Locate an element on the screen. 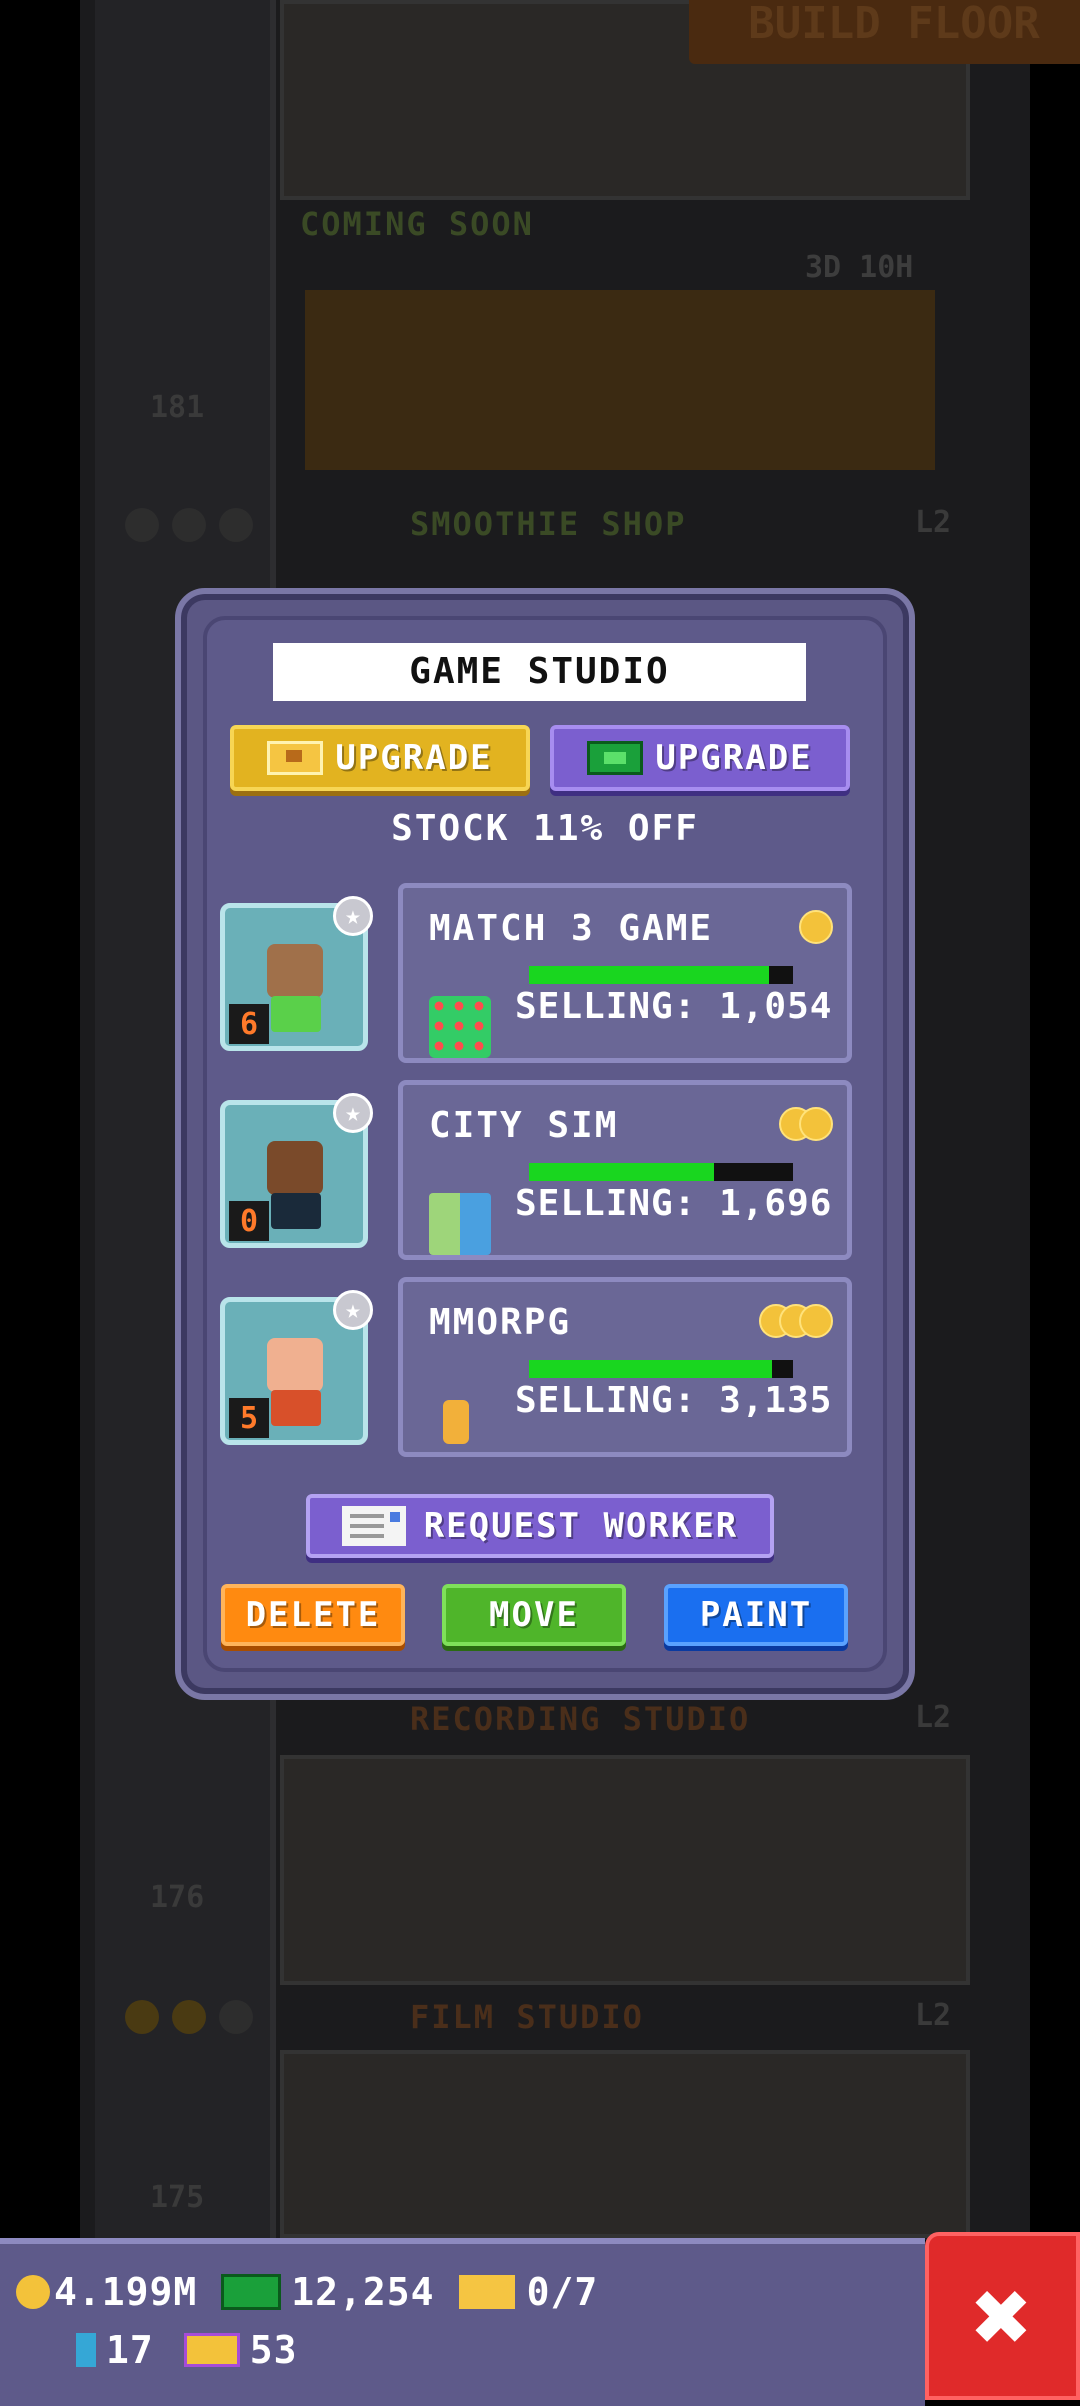  timer-label: 3D 10H is located at coordinates (859, 267).